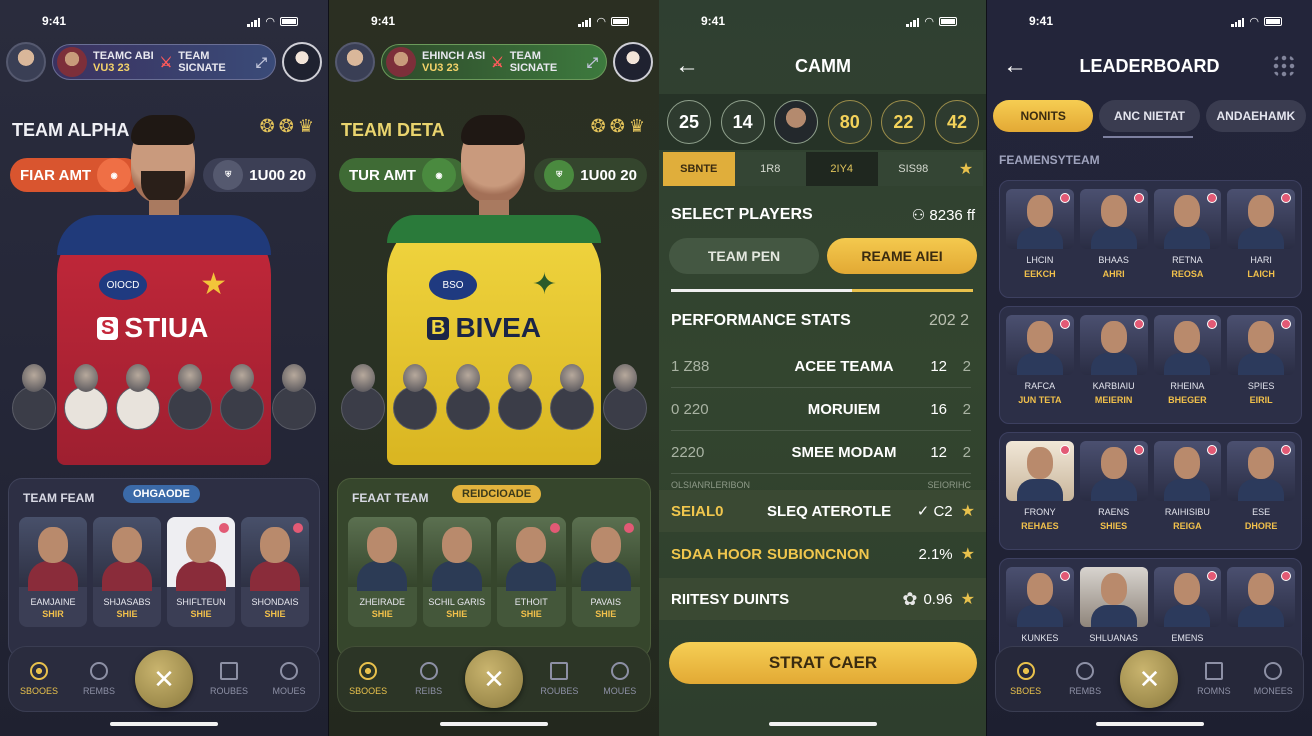 This screenshot has height=736, width=1312. What do you see at coordinates (1187, 239) in the screenshot?
I see `player-card: RETNA REOSA` at bounding box center [1187, 239].